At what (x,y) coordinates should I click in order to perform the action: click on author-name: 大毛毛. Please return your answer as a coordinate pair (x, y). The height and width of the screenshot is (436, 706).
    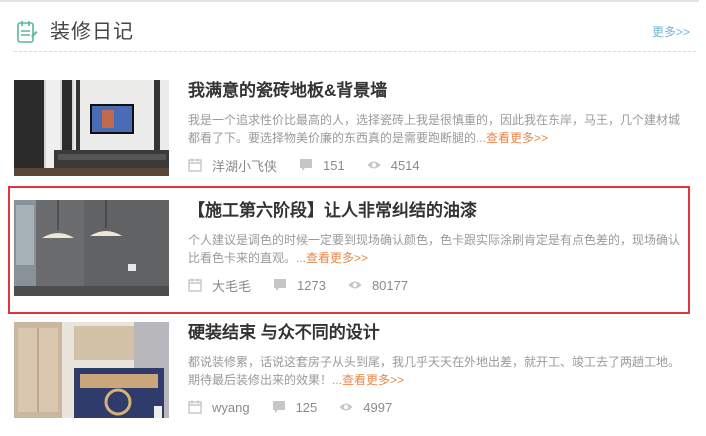
    Looking at the image, I should click on (231, 285).